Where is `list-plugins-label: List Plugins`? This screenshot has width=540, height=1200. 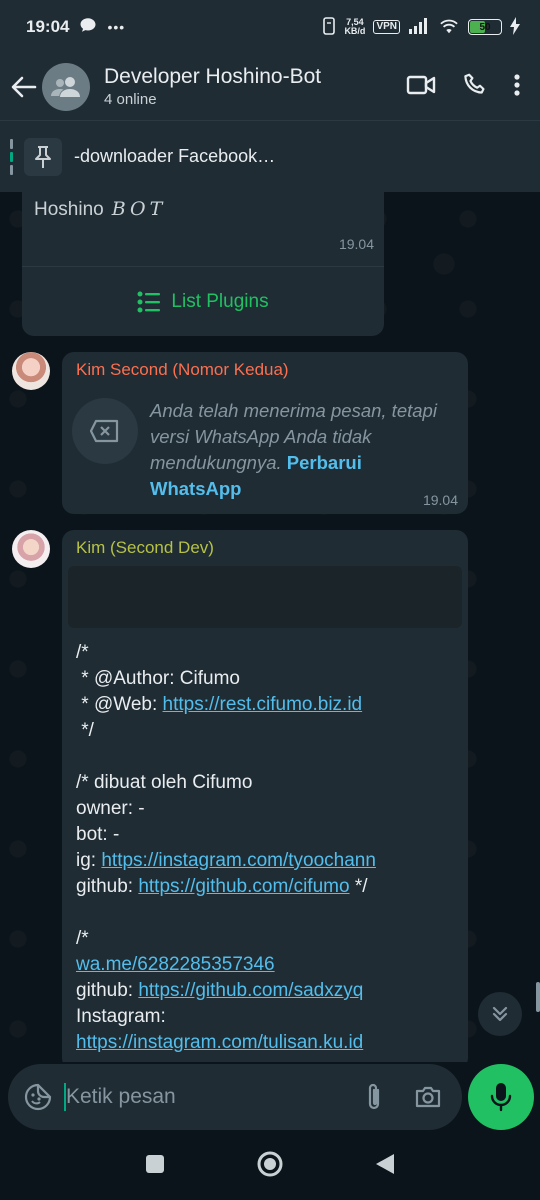 list-plugins-label: List Plugins is located at coordinates (220, 301).